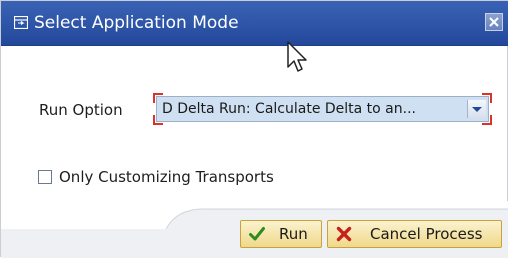 The image size is (508, 258). I want to click on close-icon, so click(494, 22).